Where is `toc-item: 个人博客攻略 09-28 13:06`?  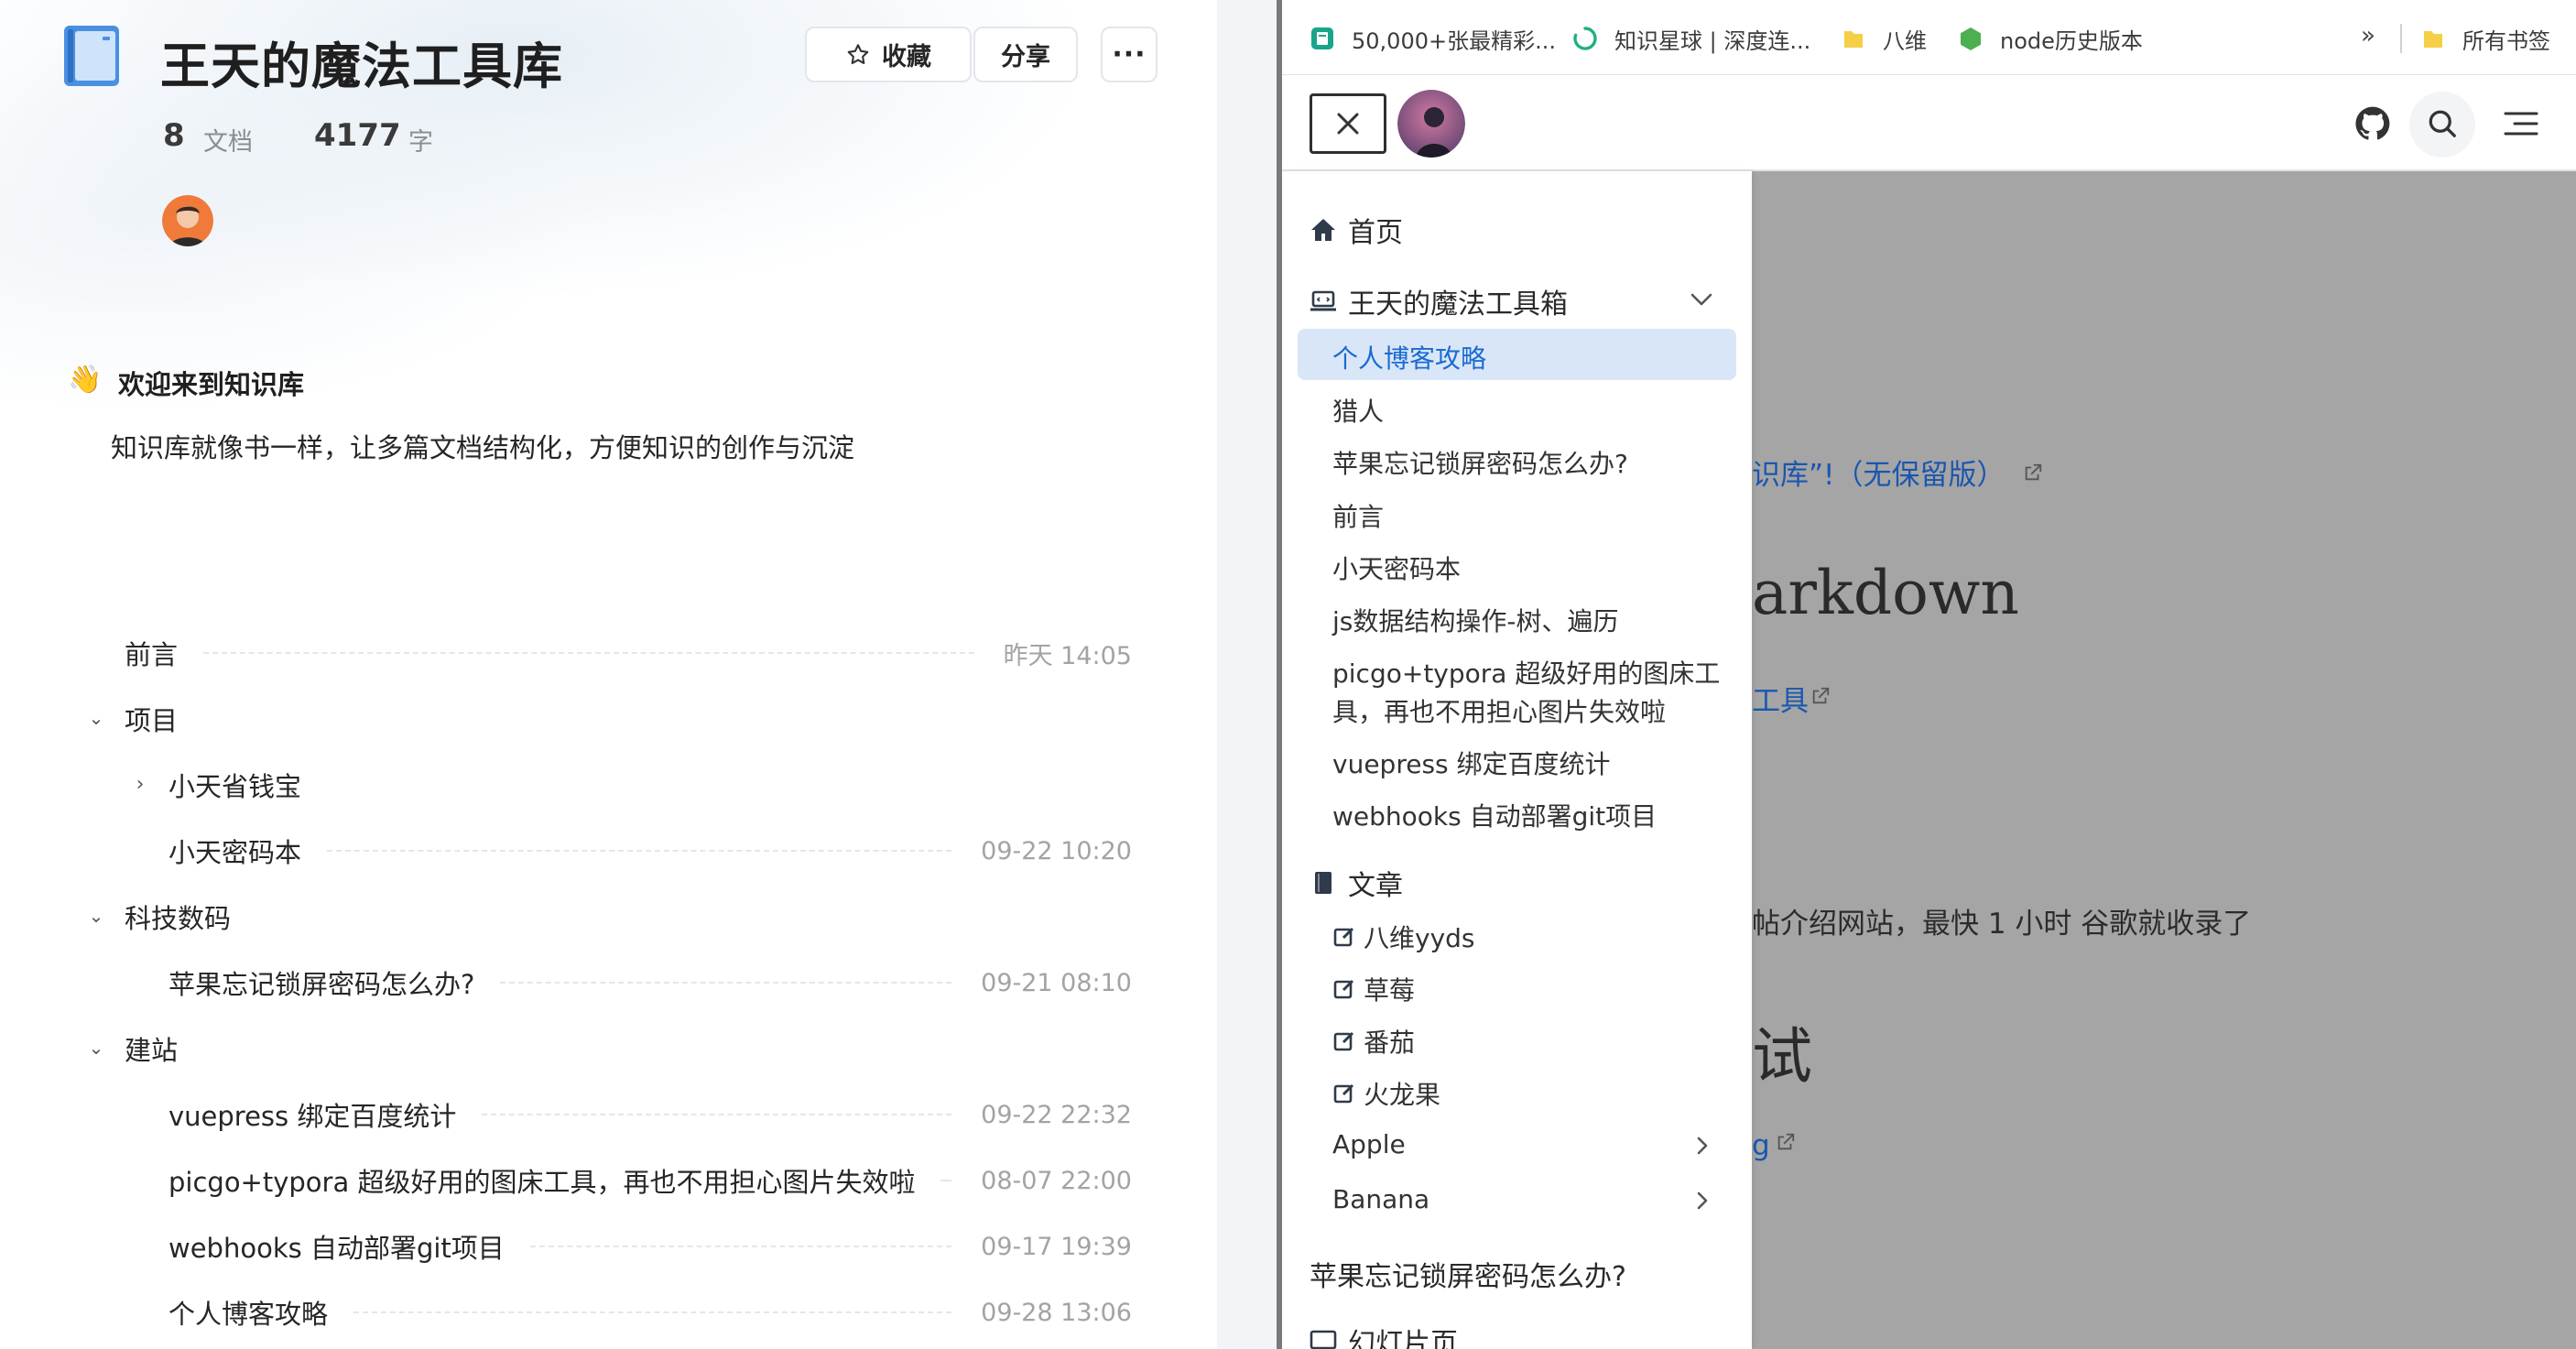
toc-item: 个人博客攻略 09-28 13:06 is located at coordinates (650, 1312).